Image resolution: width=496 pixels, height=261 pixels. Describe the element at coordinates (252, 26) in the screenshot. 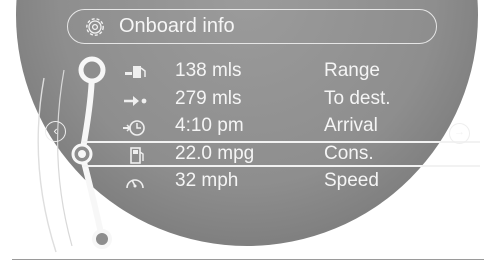

I see `onboard-info-header: Onboard info` at that location.